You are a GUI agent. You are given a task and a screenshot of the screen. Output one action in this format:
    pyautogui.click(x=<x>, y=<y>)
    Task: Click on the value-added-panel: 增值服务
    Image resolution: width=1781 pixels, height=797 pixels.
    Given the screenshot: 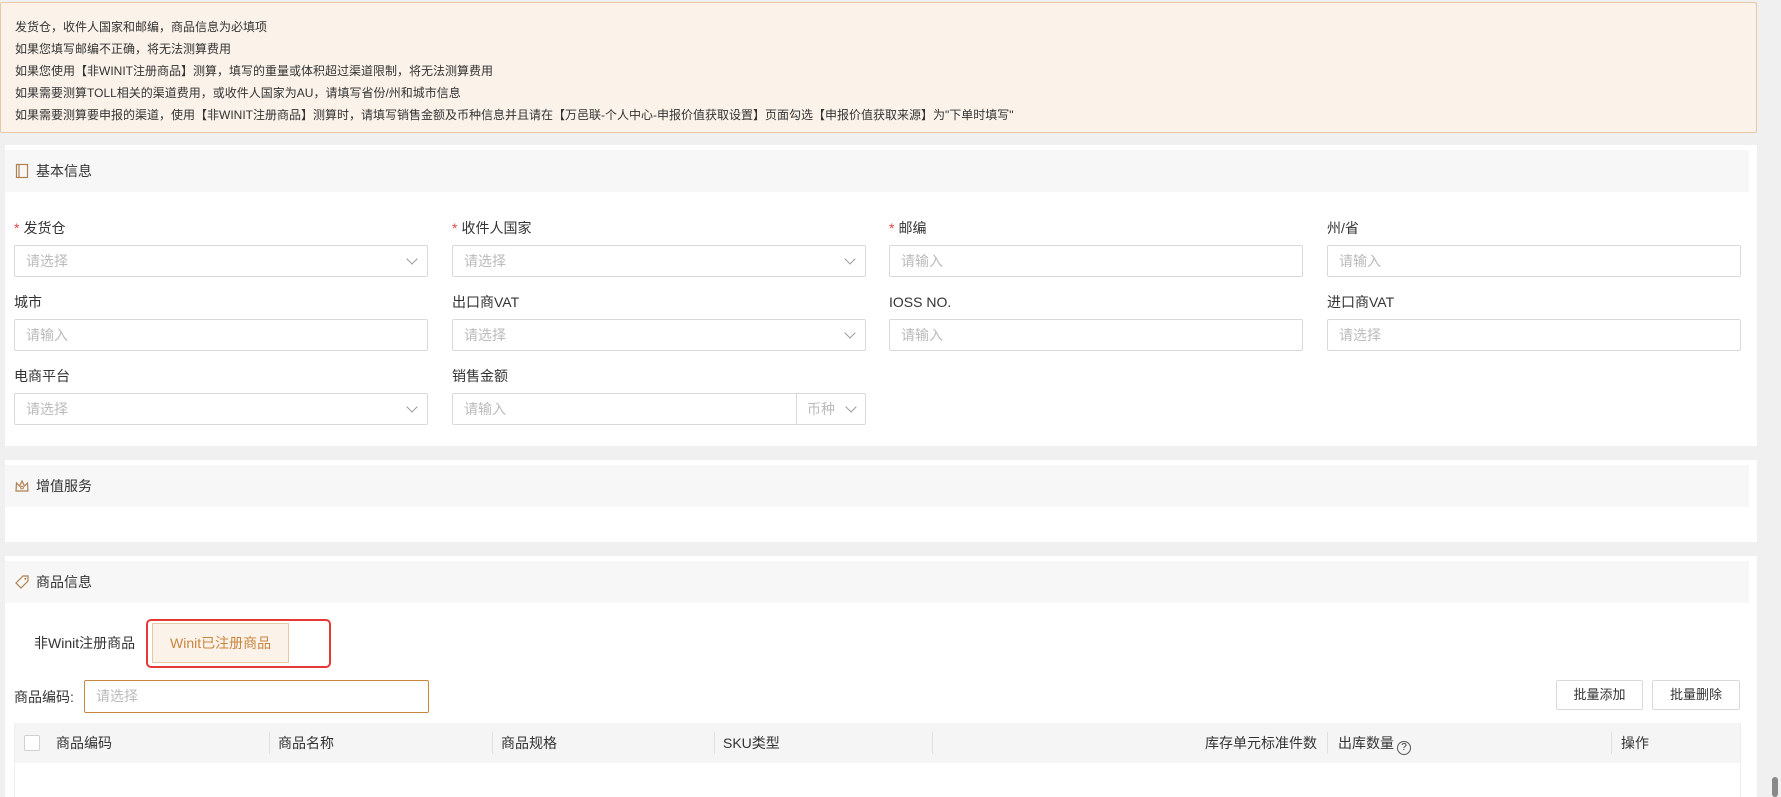 What is the action you would take?
    pyautogui.click(x=881, y=501)
    